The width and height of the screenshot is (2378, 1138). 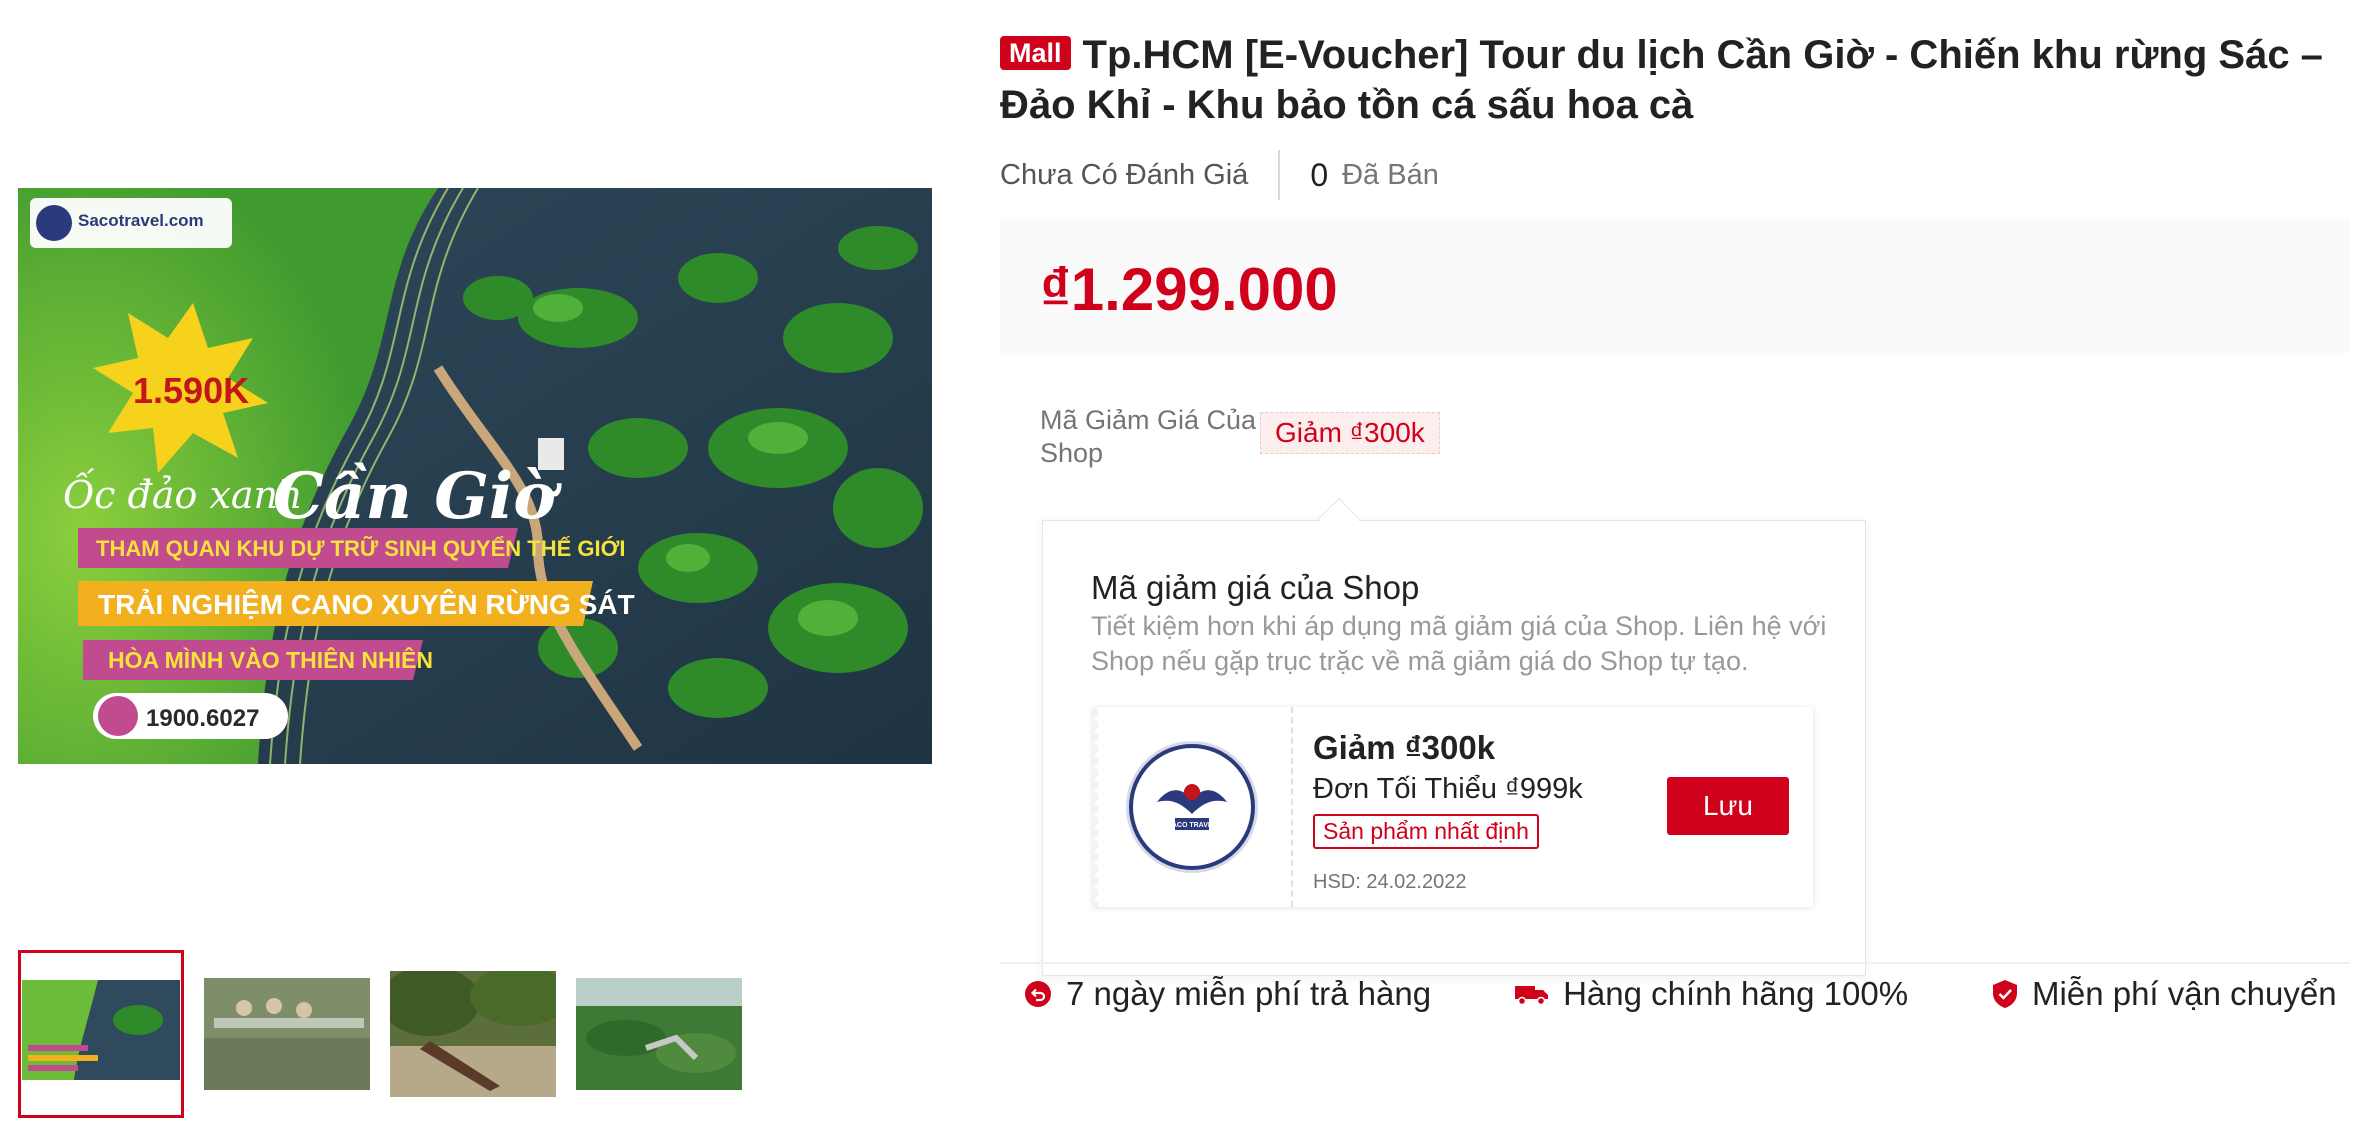 I want to click on voucher-title: Giảm ₫300k, so click(x=1404, y=747).